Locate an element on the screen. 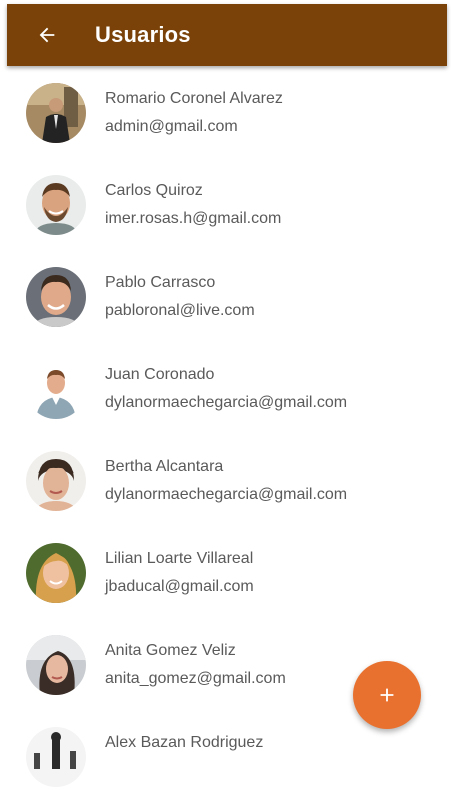 The height and width of the screenshot is (802, 451). user-email: jbaducal@gmail.com is located at coordinates (179, 586).